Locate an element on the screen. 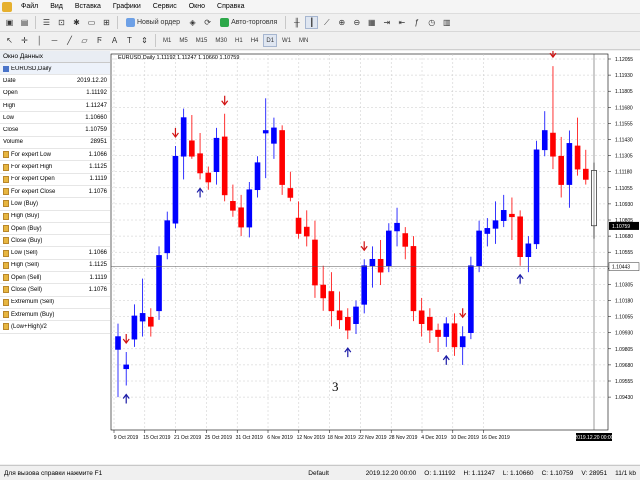  timeframe-m5: M5 is located at coordinates (183, 40).